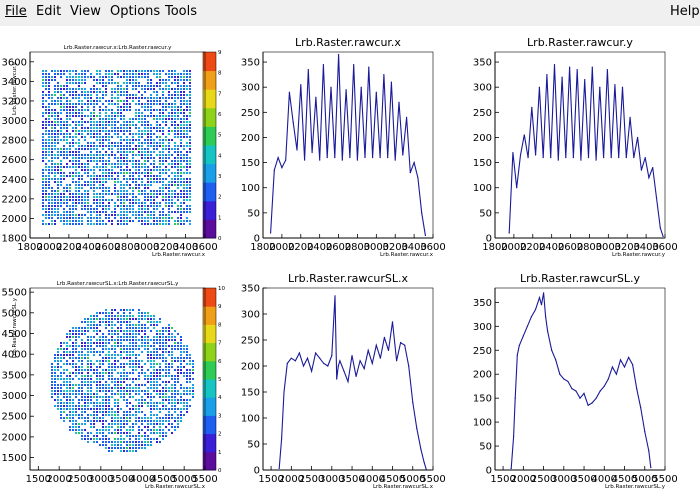  Describe the element at coordinates (181, 11) in the screenshot. I see `menu-tools: Tools` at that location.